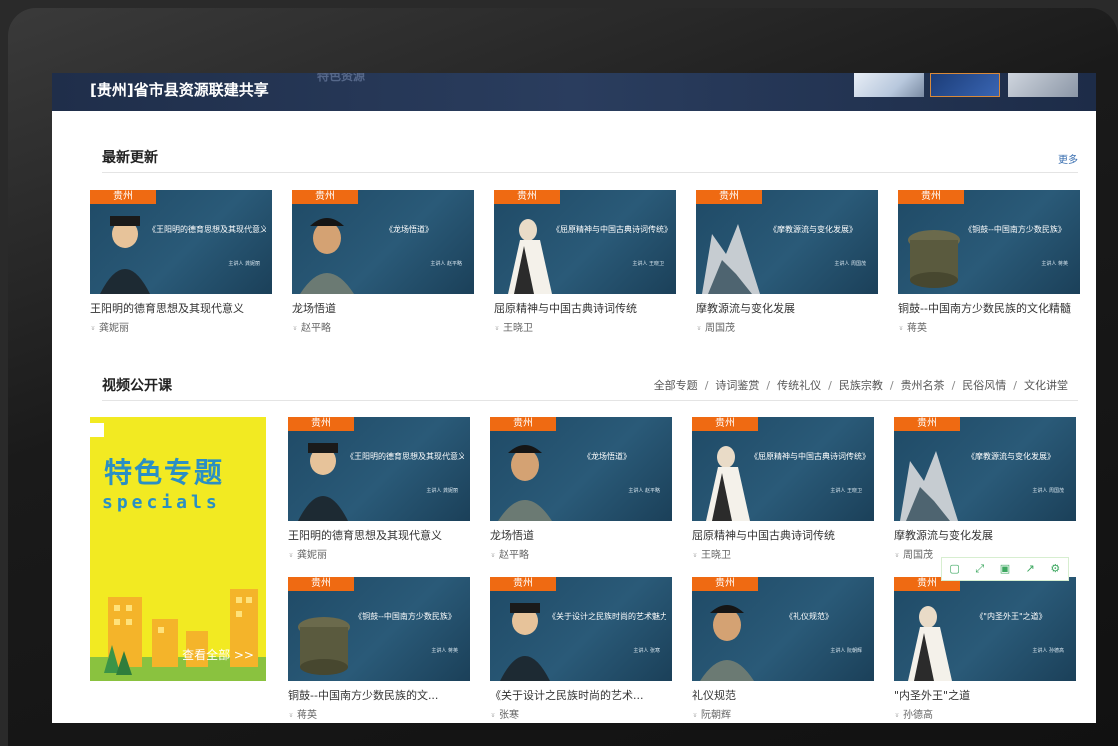 This screenshot has width=1118, height=746. I want to click on category-nav: 全部专题 / 诗词鉴赏 / 传统礼仪 / 民族宗教 / 贵州名茶 / 民俗风情 / 文化讲堂, so click(861, 385).